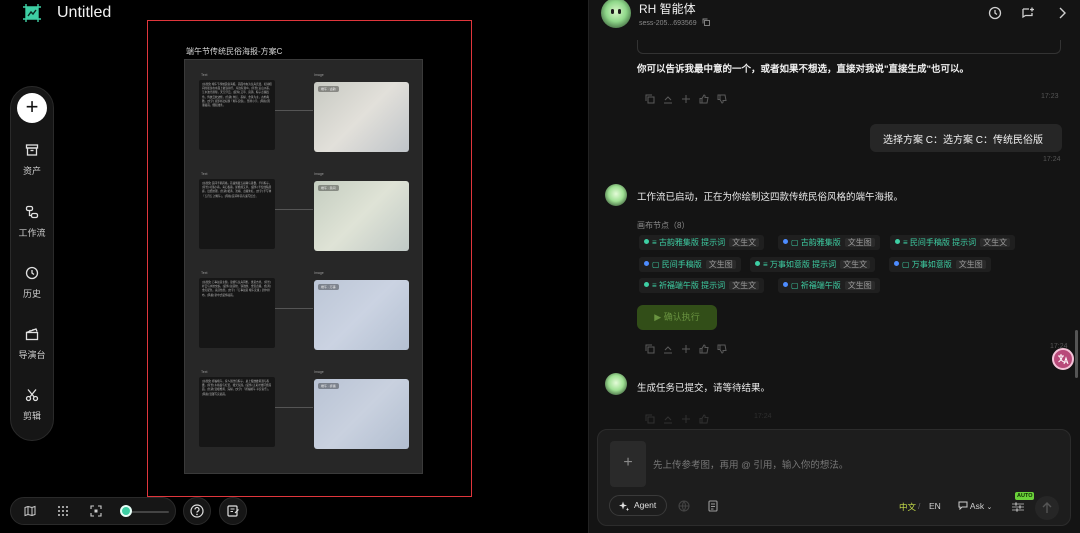  Describe the element at coordinates (690, 264) in the screenshot. I see `node-chip: ▢ 民间手稿版 文生图` at that location.